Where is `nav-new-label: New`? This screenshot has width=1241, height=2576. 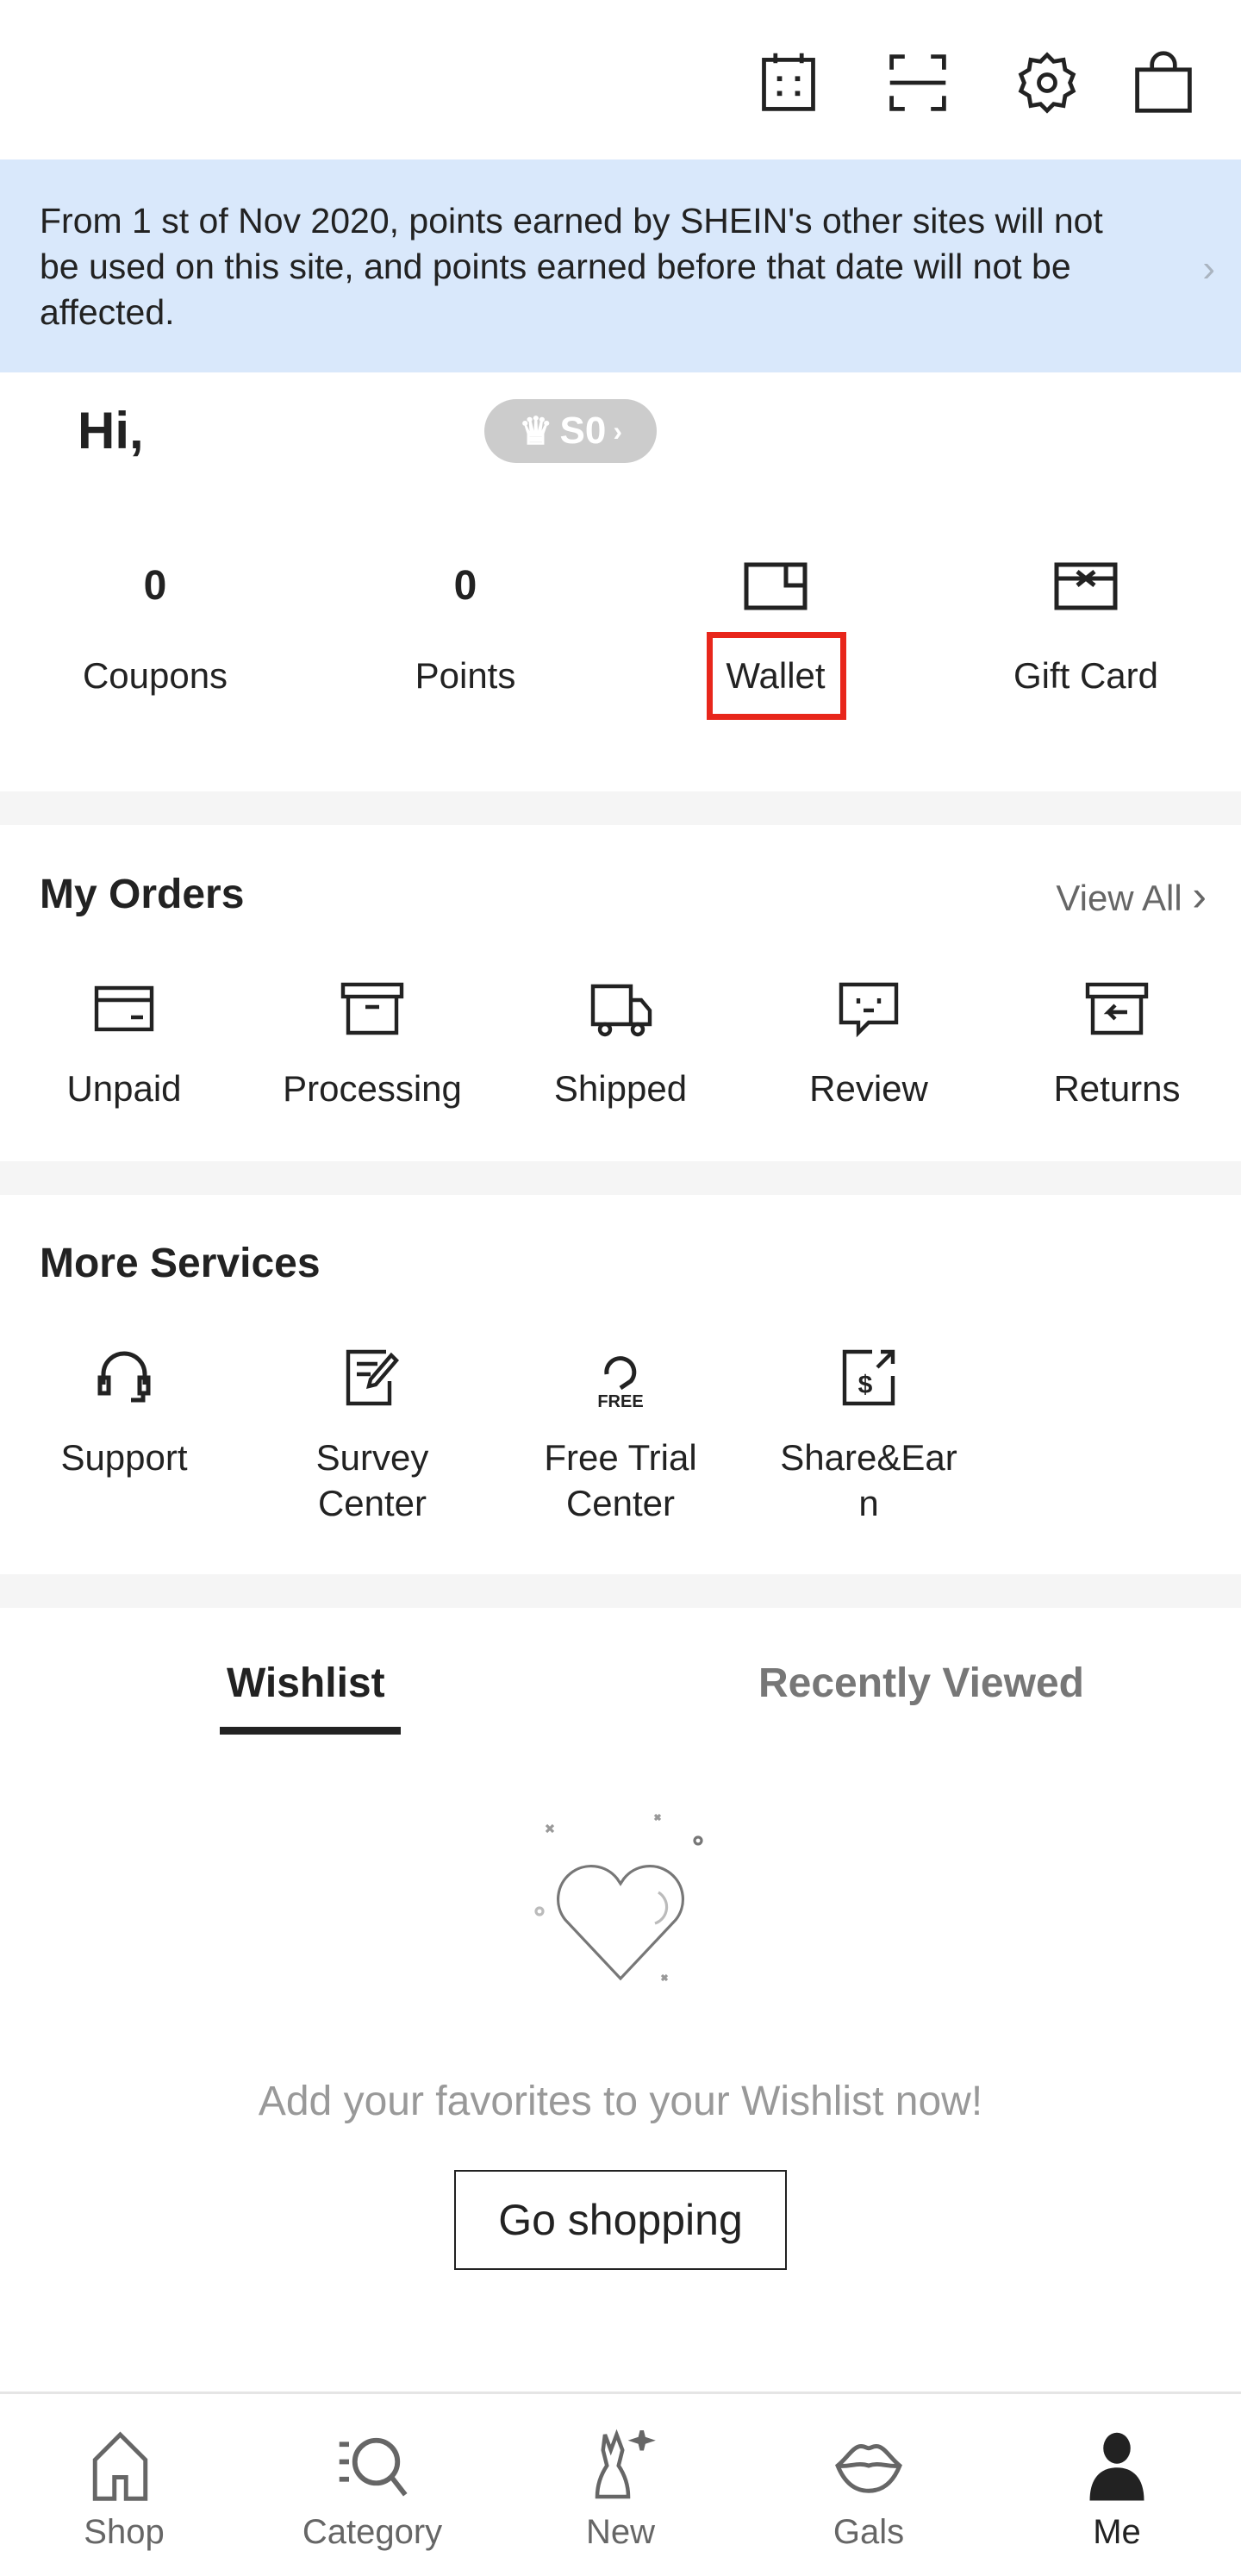
nav-new-label: New is located at coordinates (620, 2532).